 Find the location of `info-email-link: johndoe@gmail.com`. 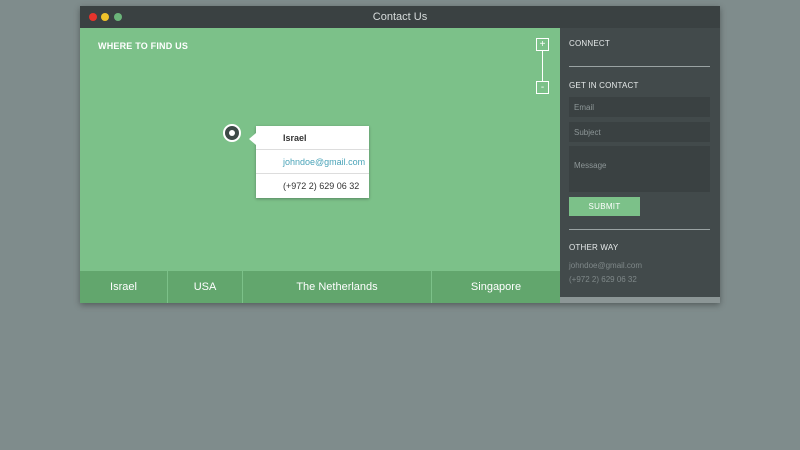

info-email-link: johndoe@gmail.com is located at coordinates (312, 162).